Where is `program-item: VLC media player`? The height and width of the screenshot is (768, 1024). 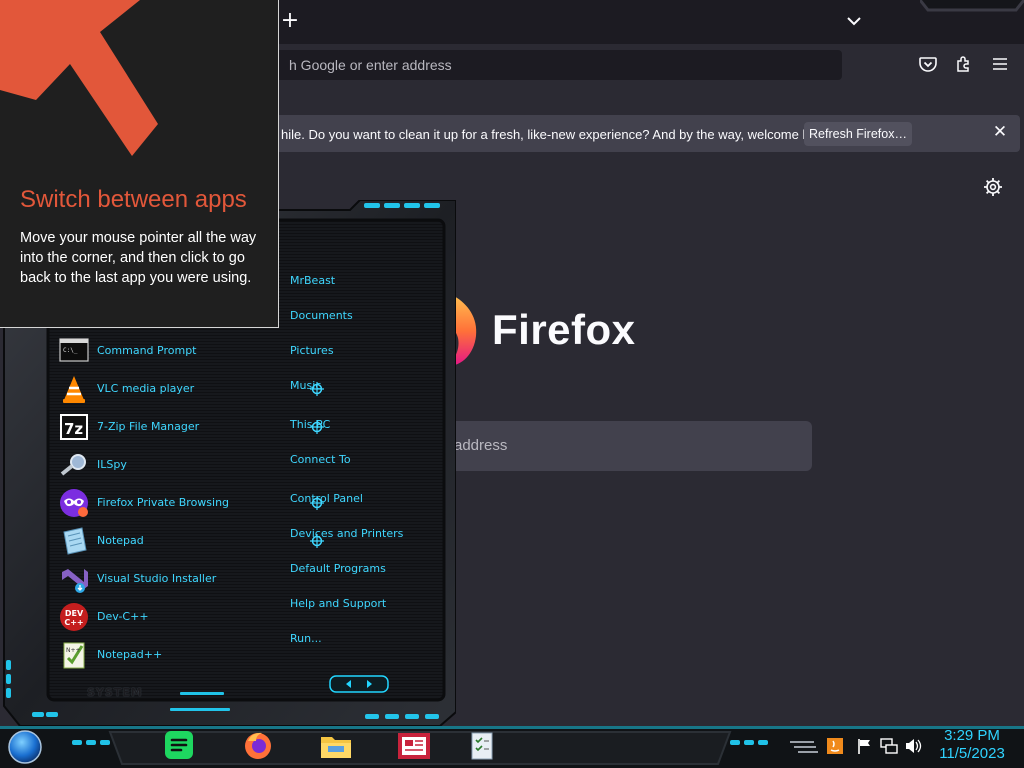
program-item: VLC media player is located at coordinates (162, 389).